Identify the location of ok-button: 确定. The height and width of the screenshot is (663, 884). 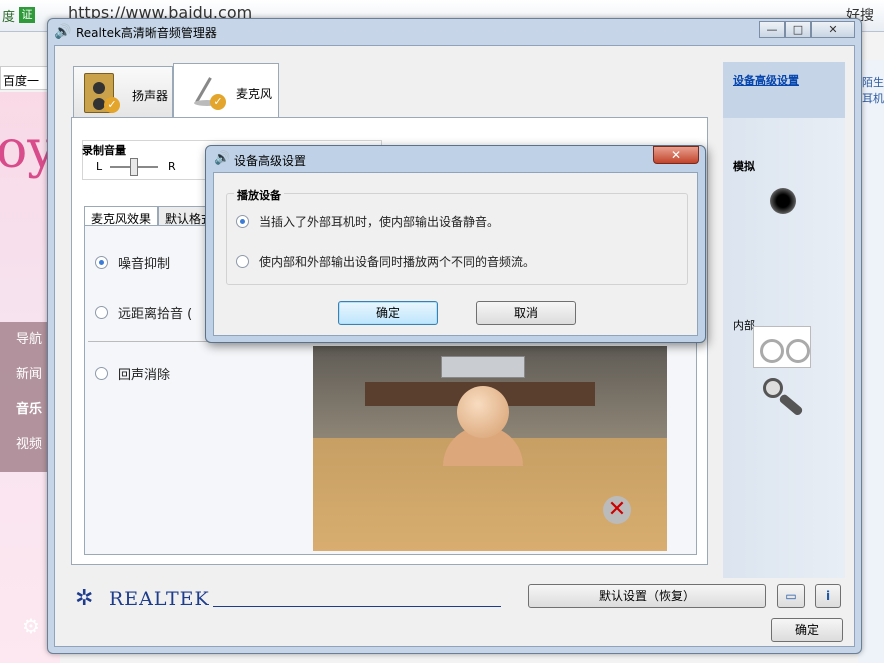
(807, 630).